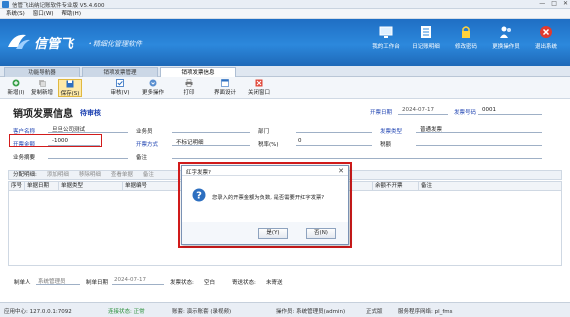 The image size is (570, 317). Describe the element at coordinates (357, 155) in the screenshot. I see `remark-input` at that location.